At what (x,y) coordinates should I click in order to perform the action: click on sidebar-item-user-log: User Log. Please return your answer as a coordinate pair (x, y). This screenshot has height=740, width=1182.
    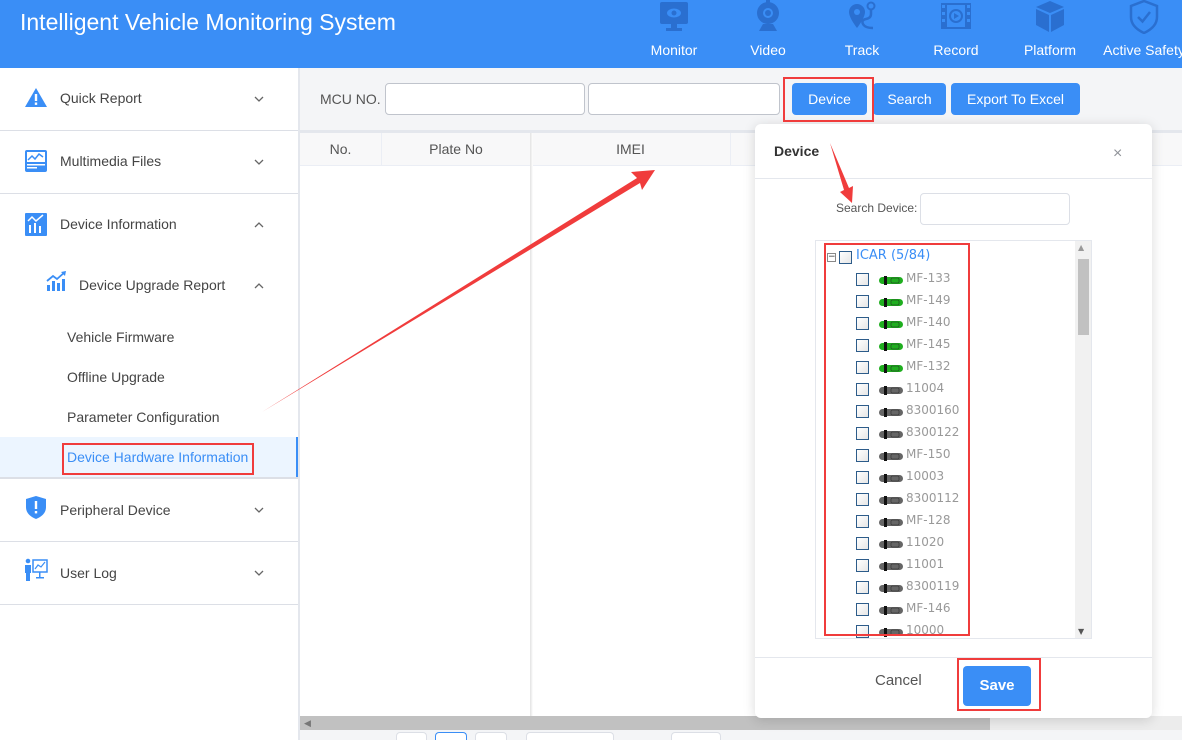
    Looking at the image, I should click on (149, 573).